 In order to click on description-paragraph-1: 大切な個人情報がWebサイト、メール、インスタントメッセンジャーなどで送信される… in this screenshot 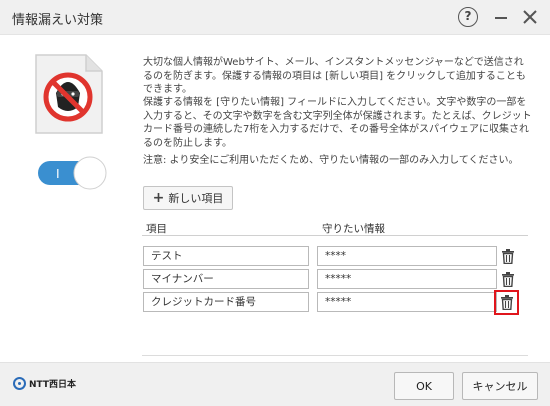, I will do `click(334, 76)`.